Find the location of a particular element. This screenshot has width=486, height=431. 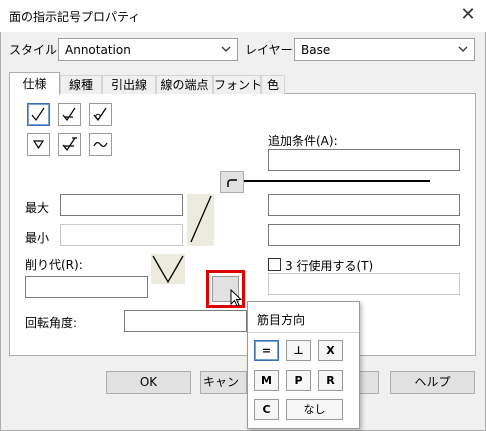

tilde-icon is located at coordinates (100, 144).